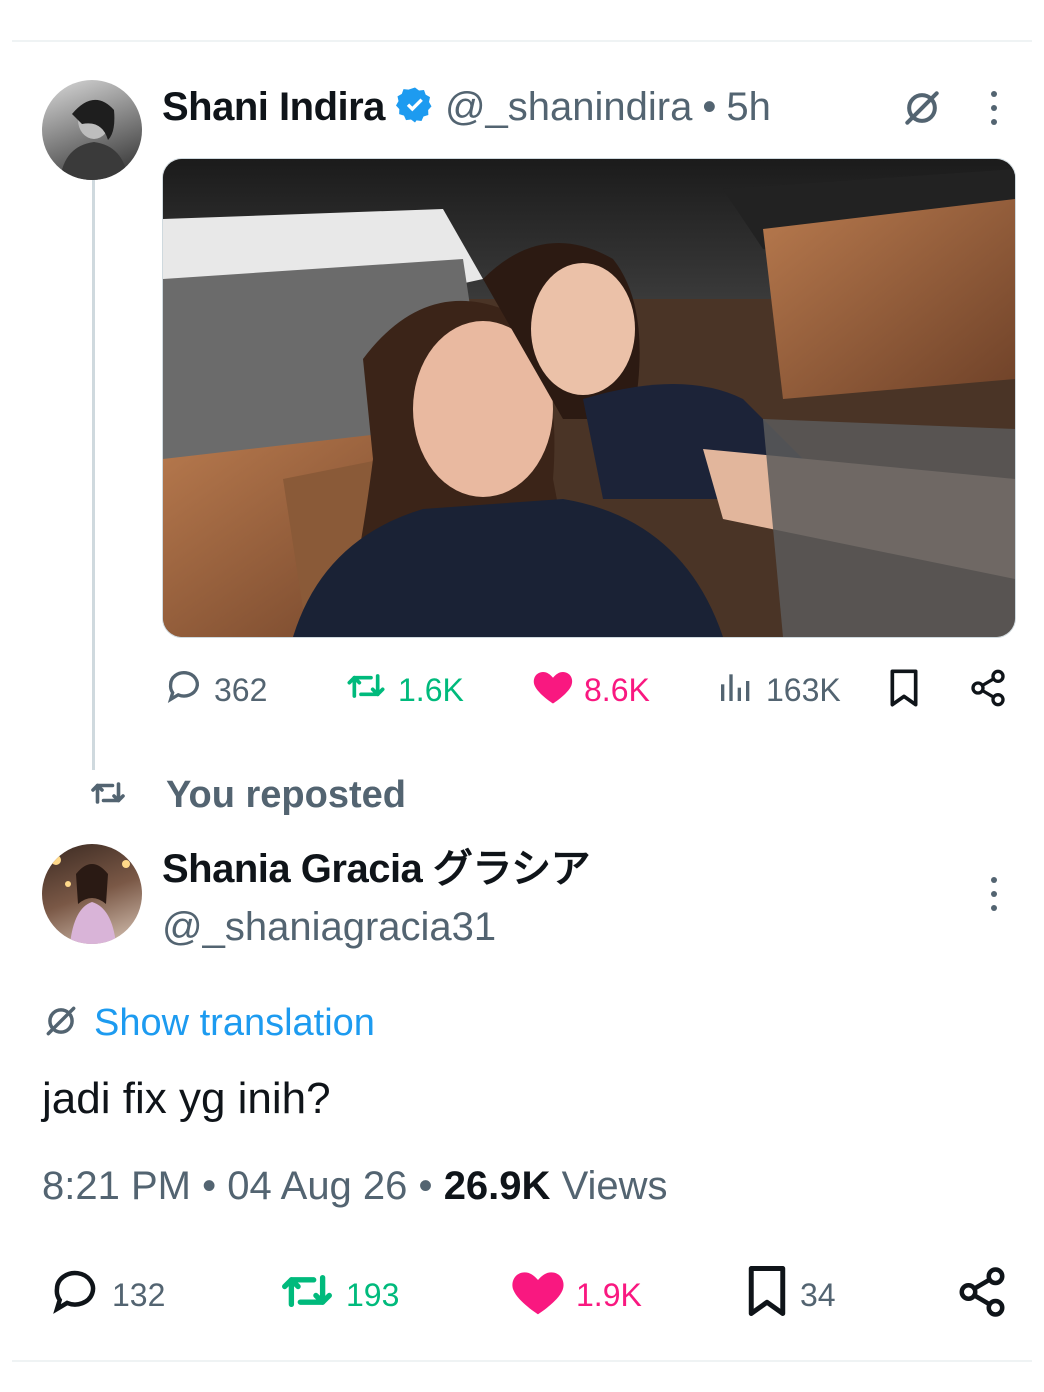  What do you see at coordinates (286, 795) in the screenshot?
I see `repost-banner-label: You reposted` at bounding box center [286, 795].